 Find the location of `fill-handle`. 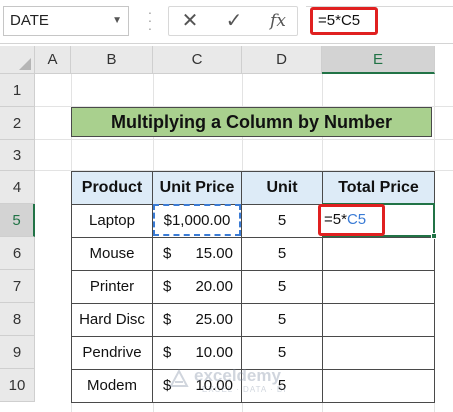

fill-handle is located at coordinates (434, 236).